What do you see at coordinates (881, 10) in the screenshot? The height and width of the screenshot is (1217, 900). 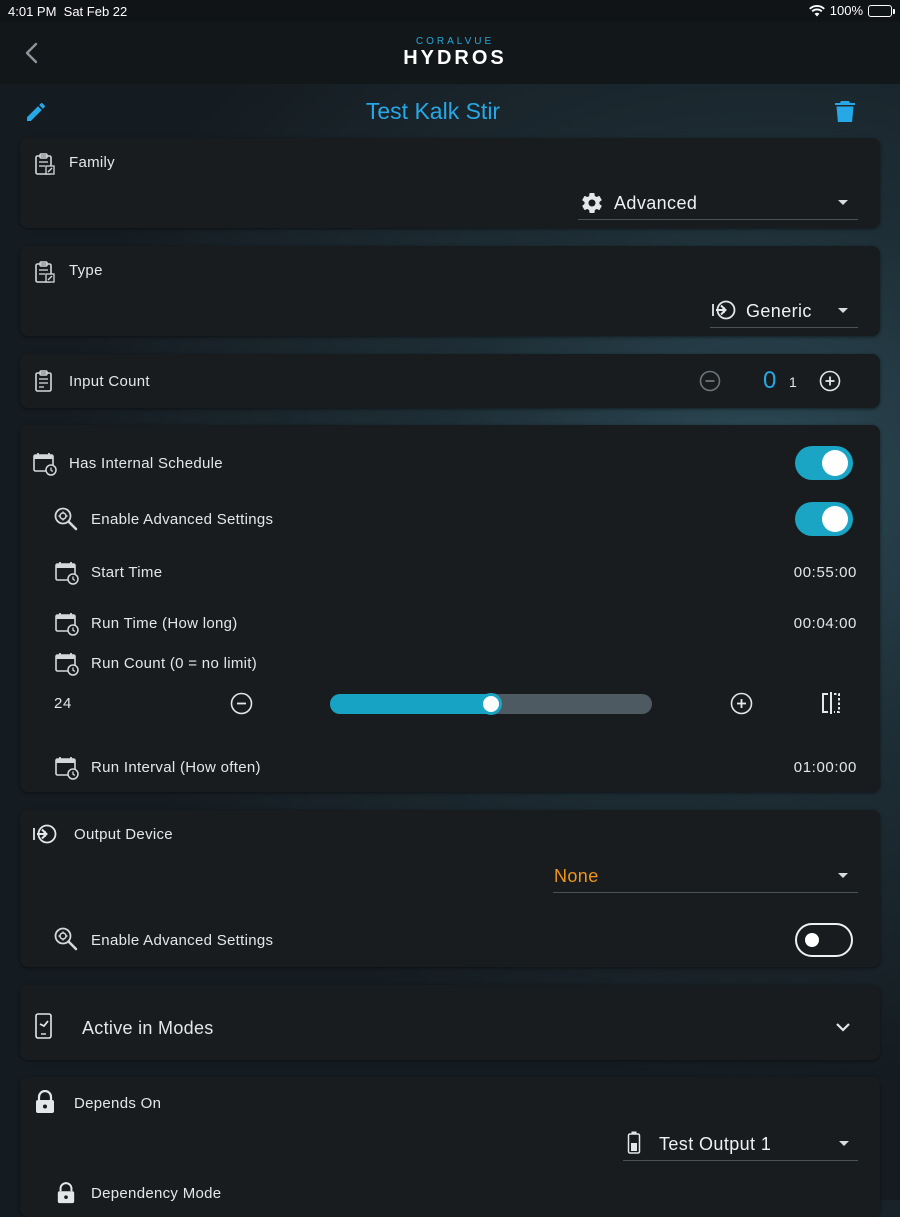 I see `battery-icon` at bounding box center [881, 10].